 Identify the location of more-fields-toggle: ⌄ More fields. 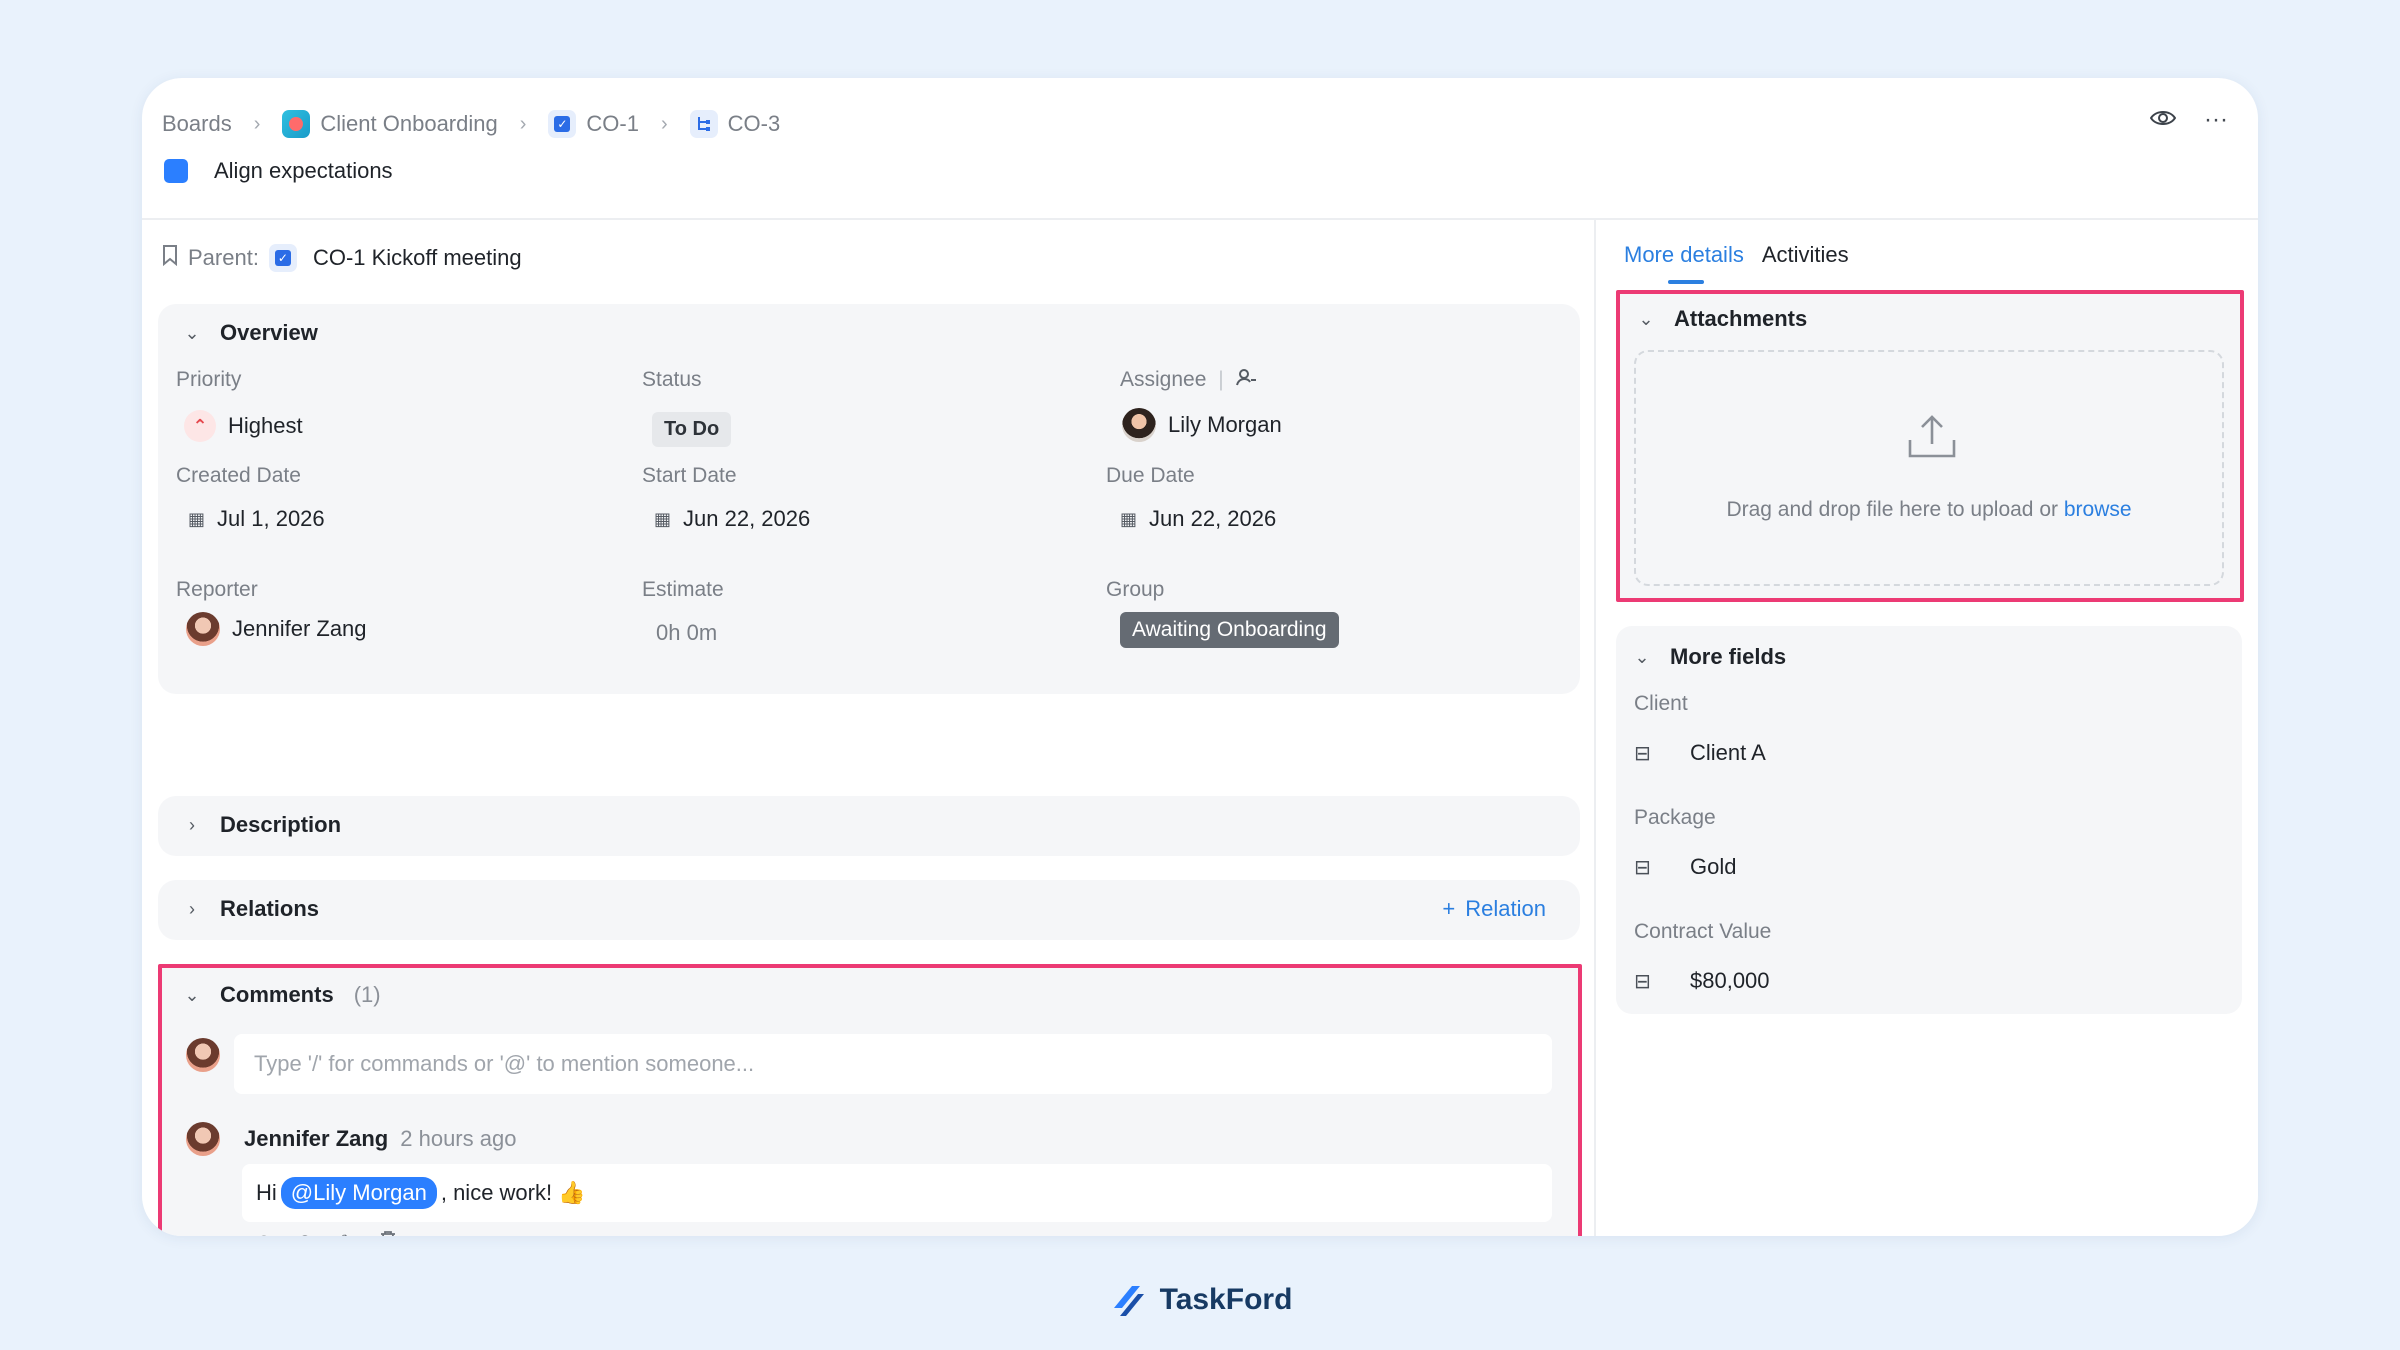
(1710, 657).